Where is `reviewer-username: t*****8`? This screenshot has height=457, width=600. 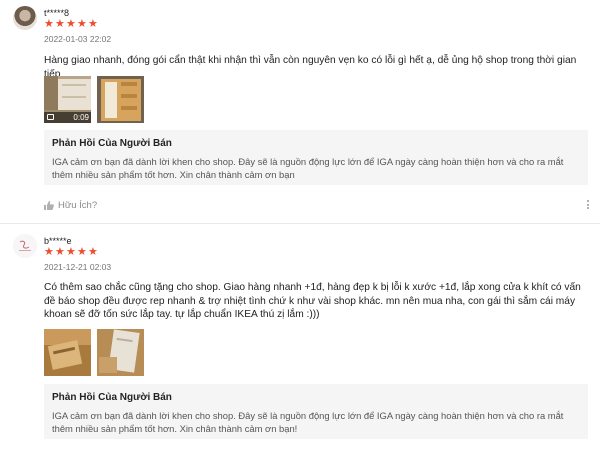 reviewer-username: t*****8 is located at coordinates (56, 13).